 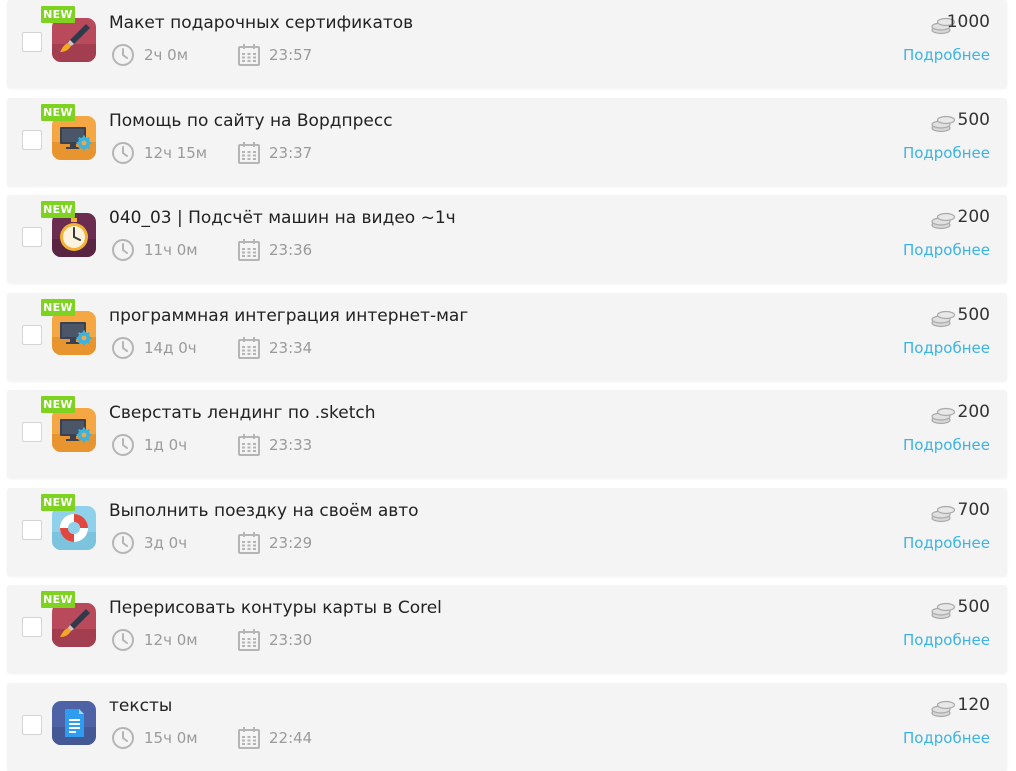 What do you see at coordinates (973, 510) in the screenshot?
I see `task-price: 700` at bounding box center [973, 510].